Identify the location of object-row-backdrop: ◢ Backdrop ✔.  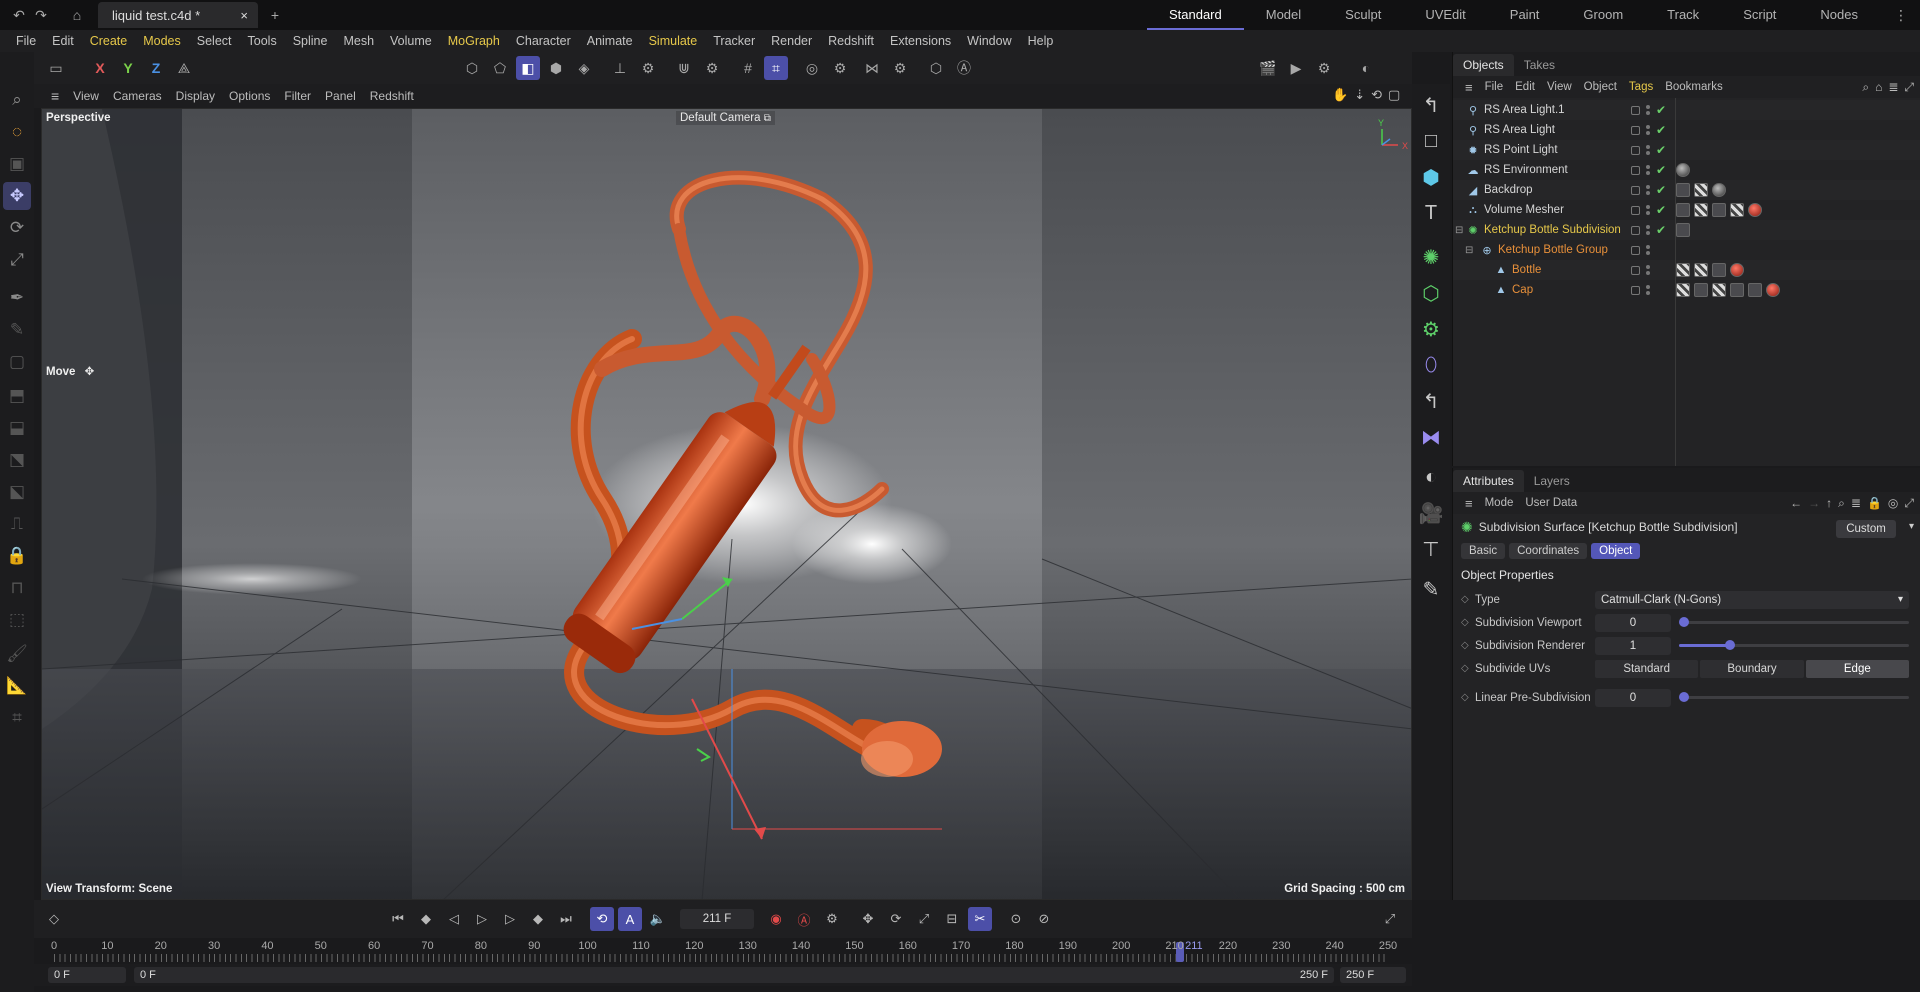
(1686, 190).